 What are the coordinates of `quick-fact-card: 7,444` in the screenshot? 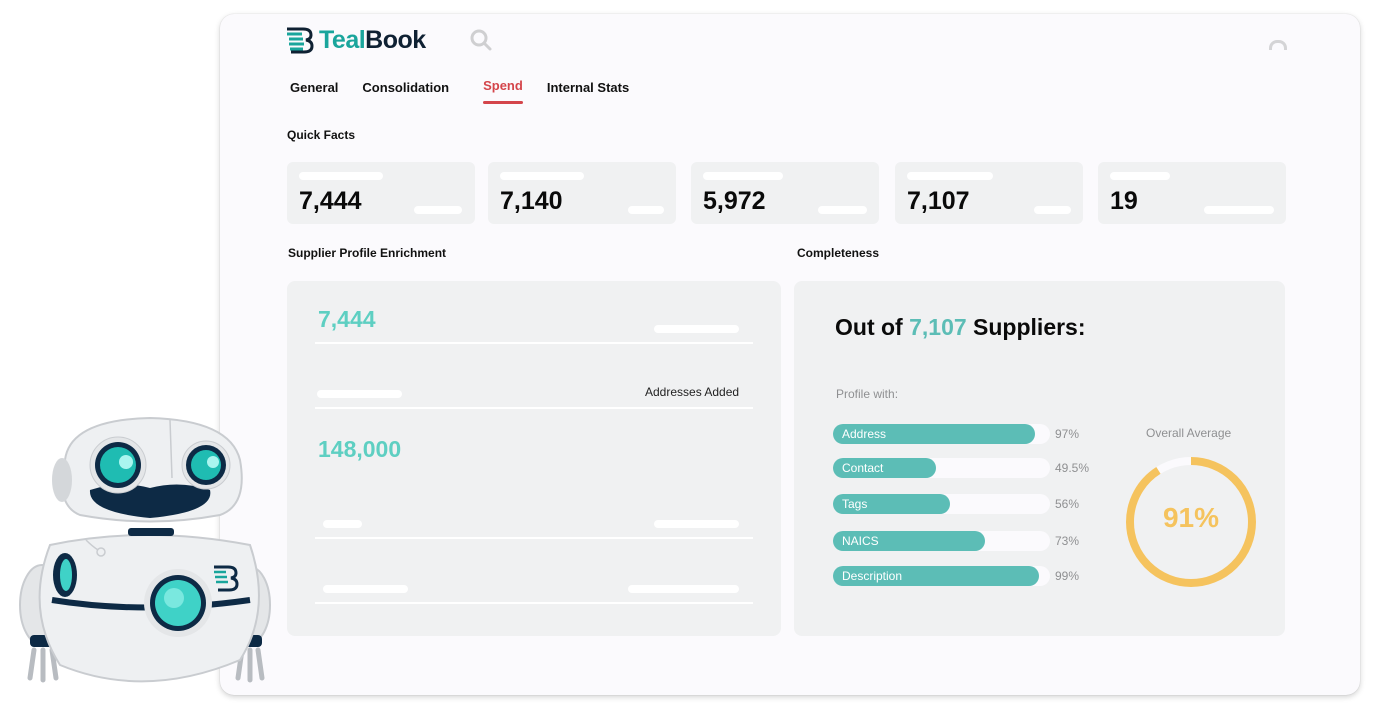 It's located at (381, 193).